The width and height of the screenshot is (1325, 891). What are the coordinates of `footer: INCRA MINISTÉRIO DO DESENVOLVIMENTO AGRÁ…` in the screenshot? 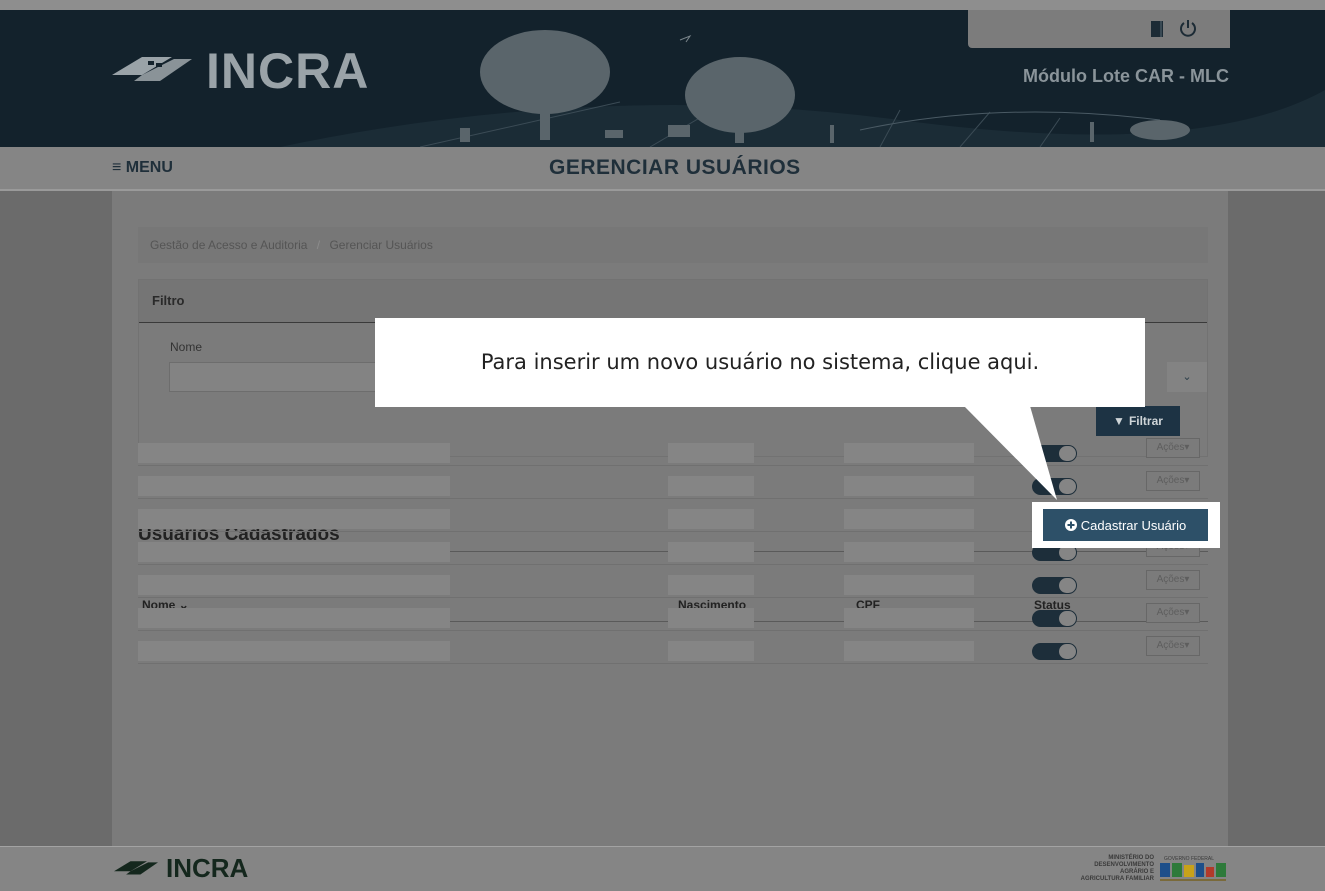 It's located at (662, 868).